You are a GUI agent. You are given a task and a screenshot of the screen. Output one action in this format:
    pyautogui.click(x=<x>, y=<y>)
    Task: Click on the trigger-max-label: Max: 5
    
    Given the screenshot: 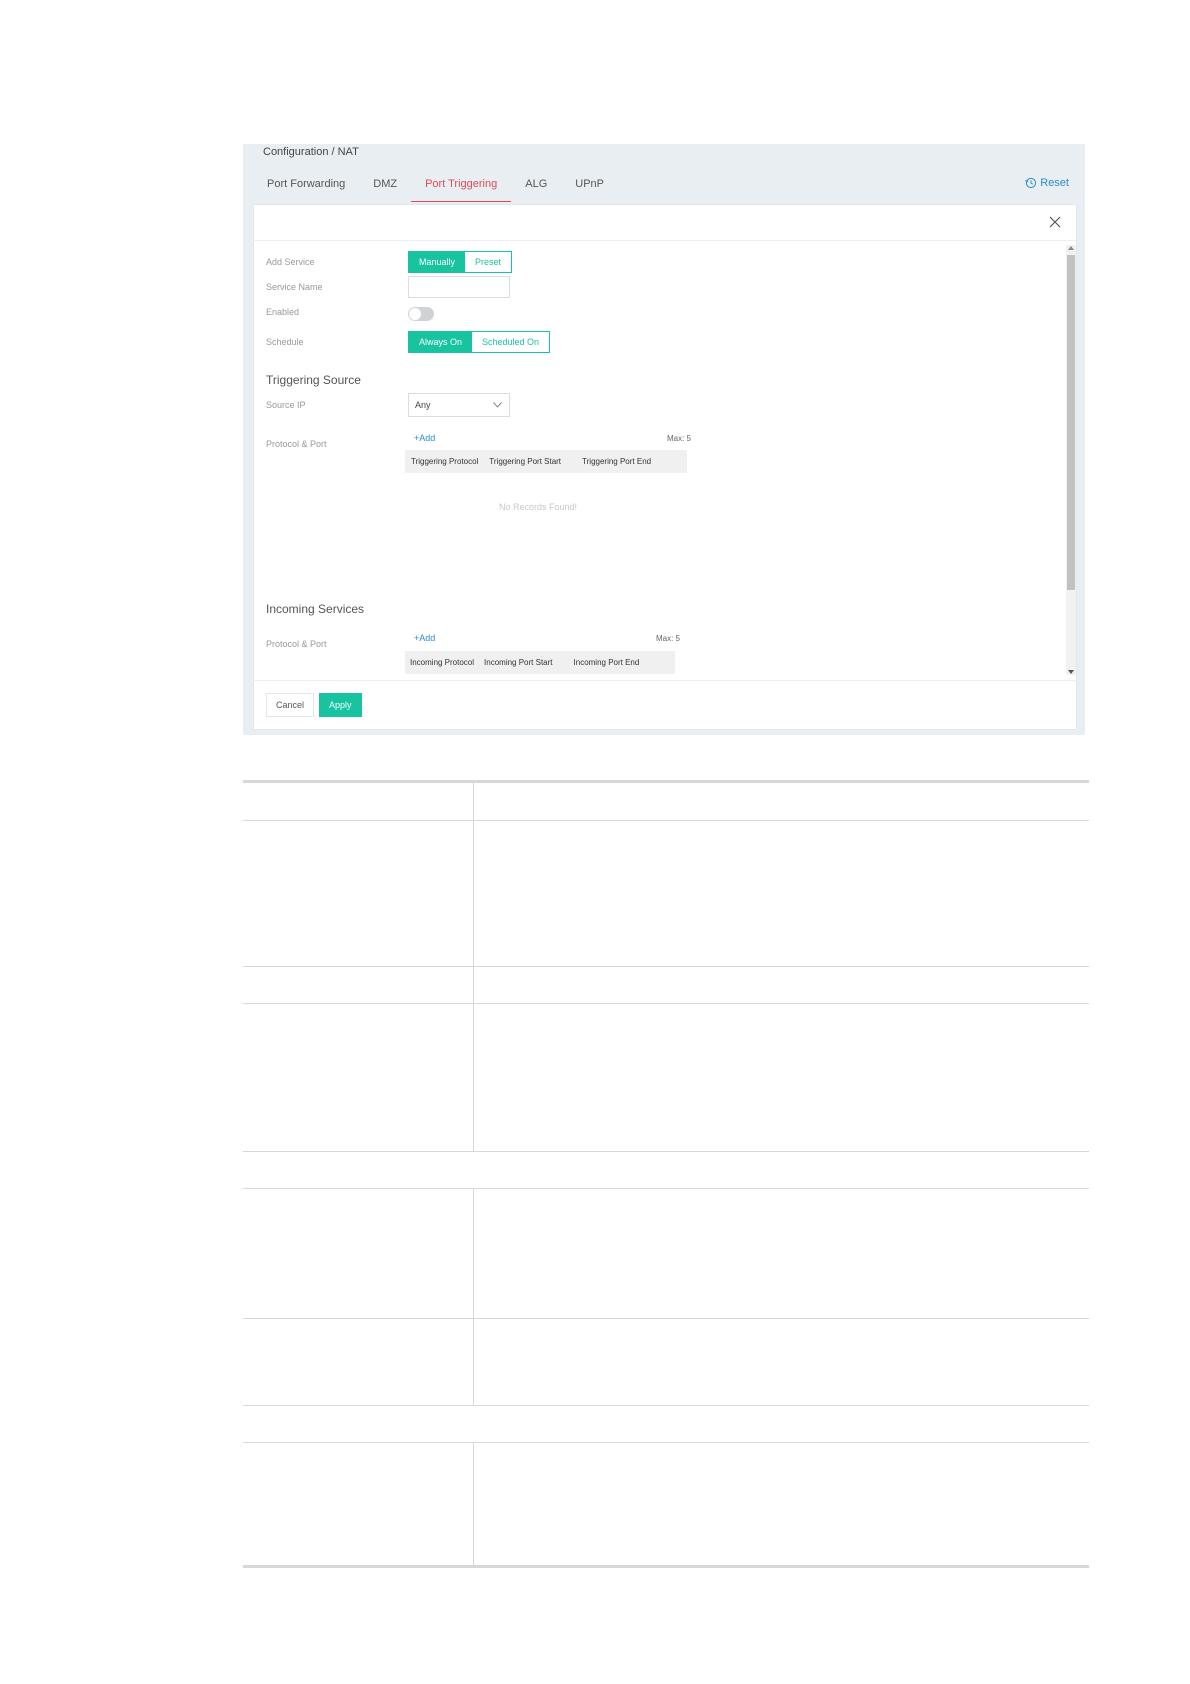 What is the action you would take?
    pyautogui.click(x=679, y=438)
    